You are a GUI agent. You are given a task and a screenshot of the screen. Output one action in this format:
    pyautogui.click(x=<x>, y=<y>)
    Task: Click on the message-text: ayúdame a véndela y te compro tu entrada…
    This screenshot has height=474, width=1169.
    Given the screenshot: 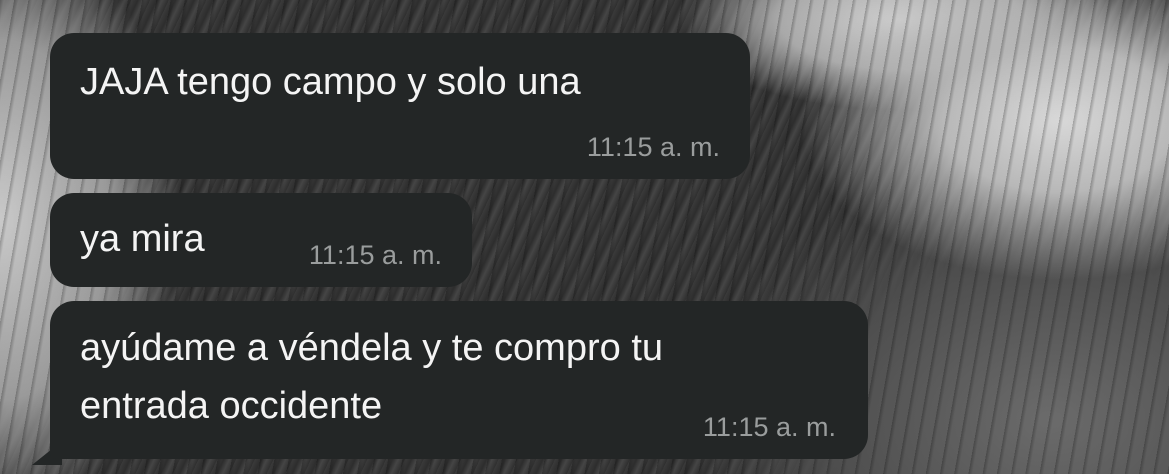 What is the action you would take?
    pyautogui.click(x=372, y=377)
    